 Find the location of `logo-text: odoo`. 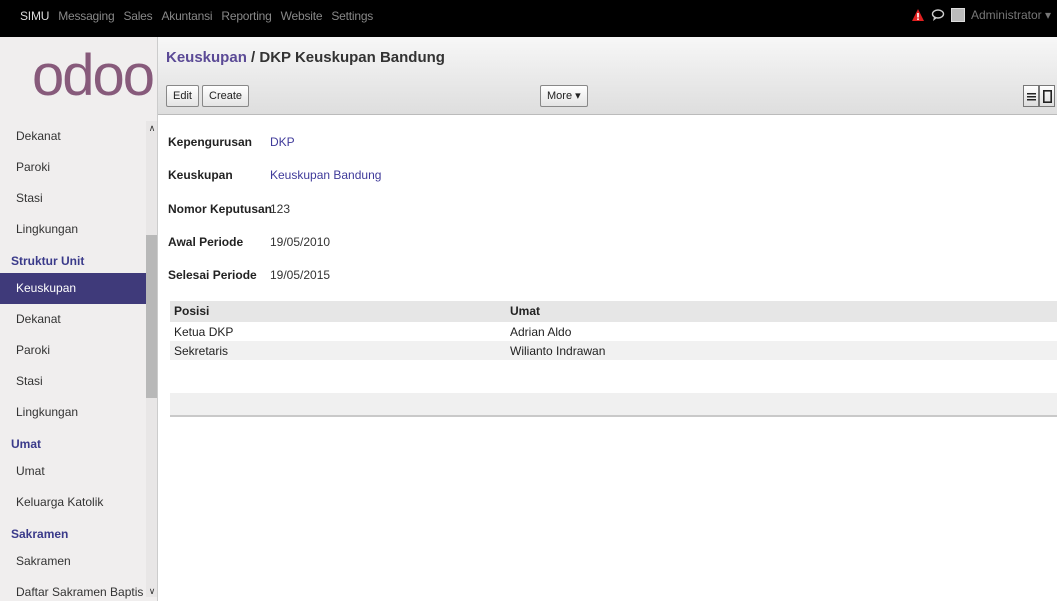

logo-text: odoo is located at coordinates (93, 75).